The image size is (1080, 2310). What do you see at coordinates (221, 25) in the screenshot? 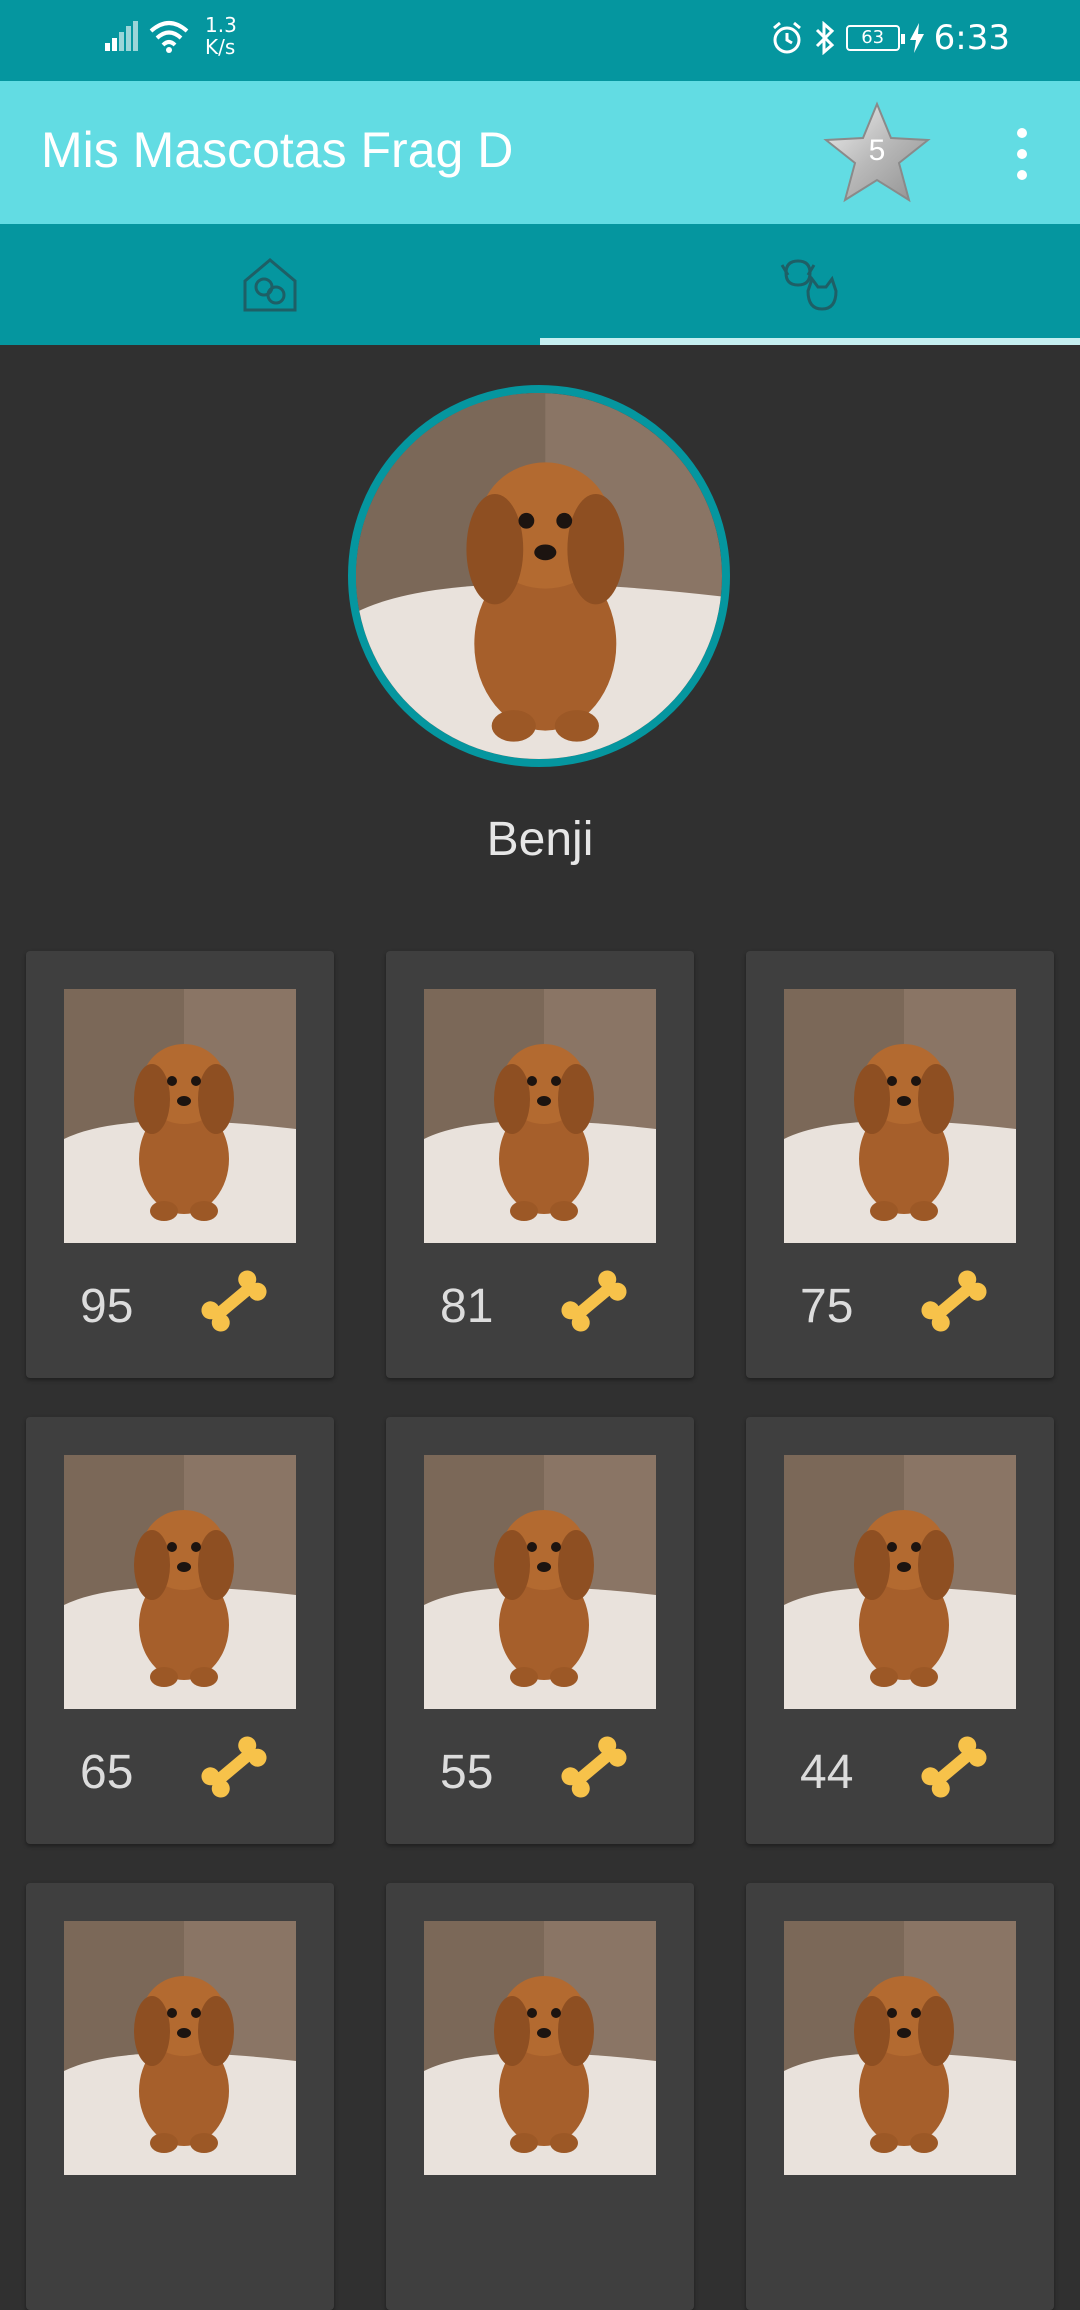
I see `network-speed-value: 1.3` at bounding box center [221, 25].